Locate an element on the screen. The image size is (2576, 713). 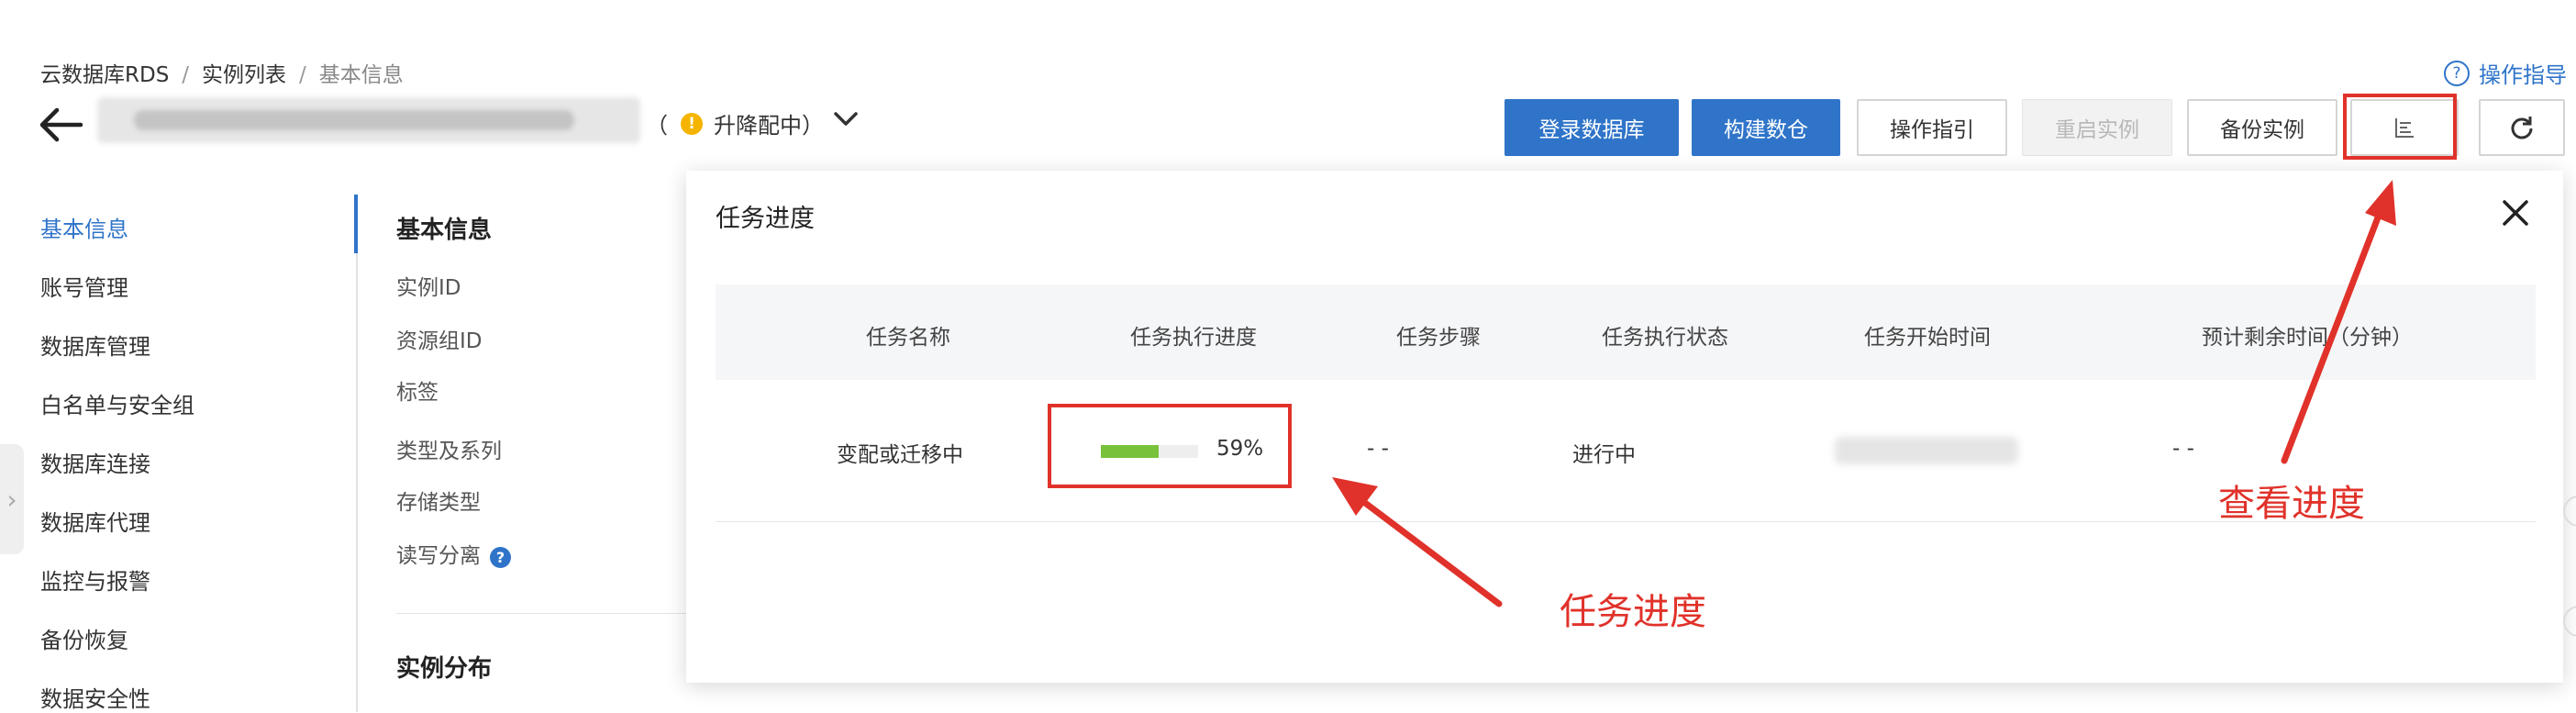
instance-status: （! 升降配中） is located at coordinates (735, 123).